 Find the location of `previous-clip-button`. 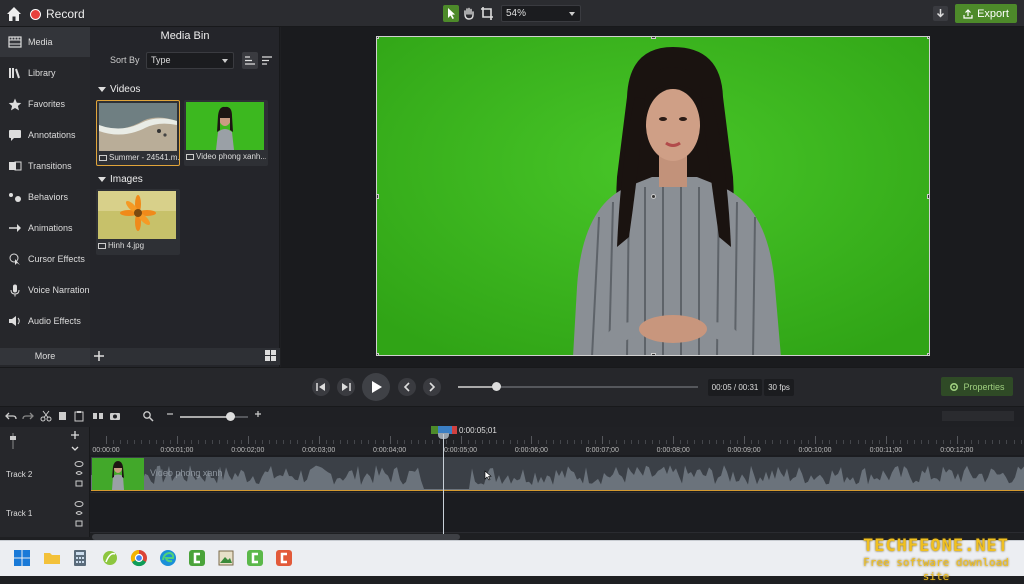

previous-clip-button is located at coordinates (407, 387).